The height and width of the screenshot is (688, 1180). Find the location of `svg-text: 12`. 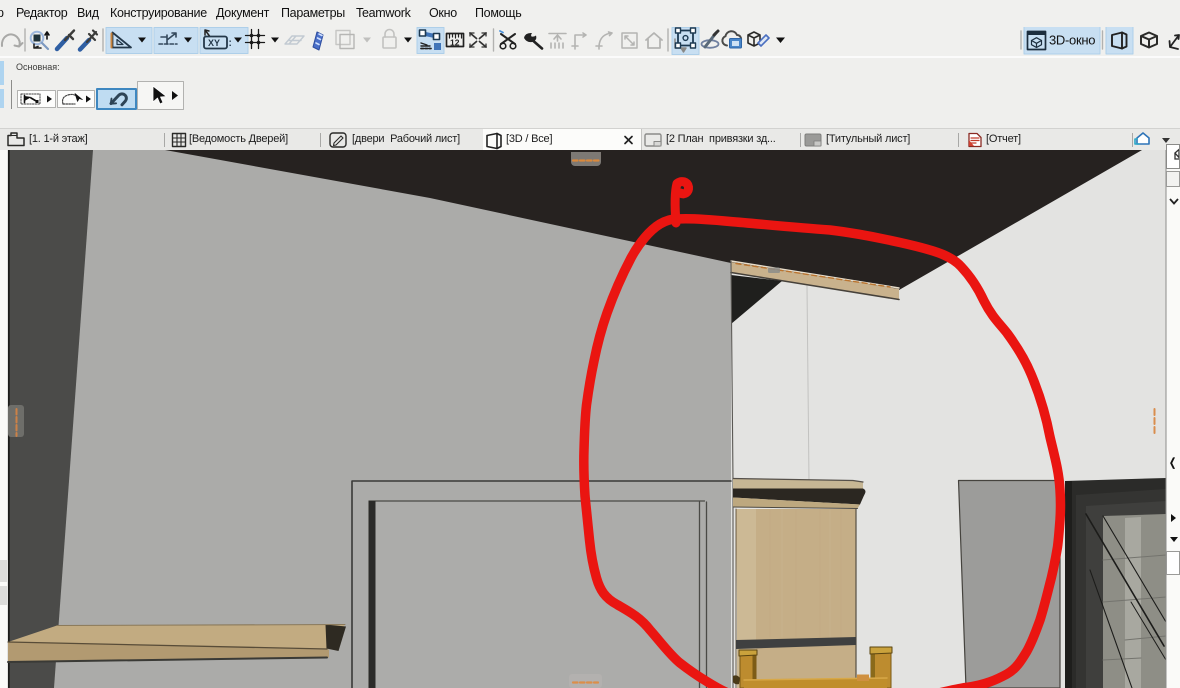

svg-text: 12 is located at coordinates (455, 43).